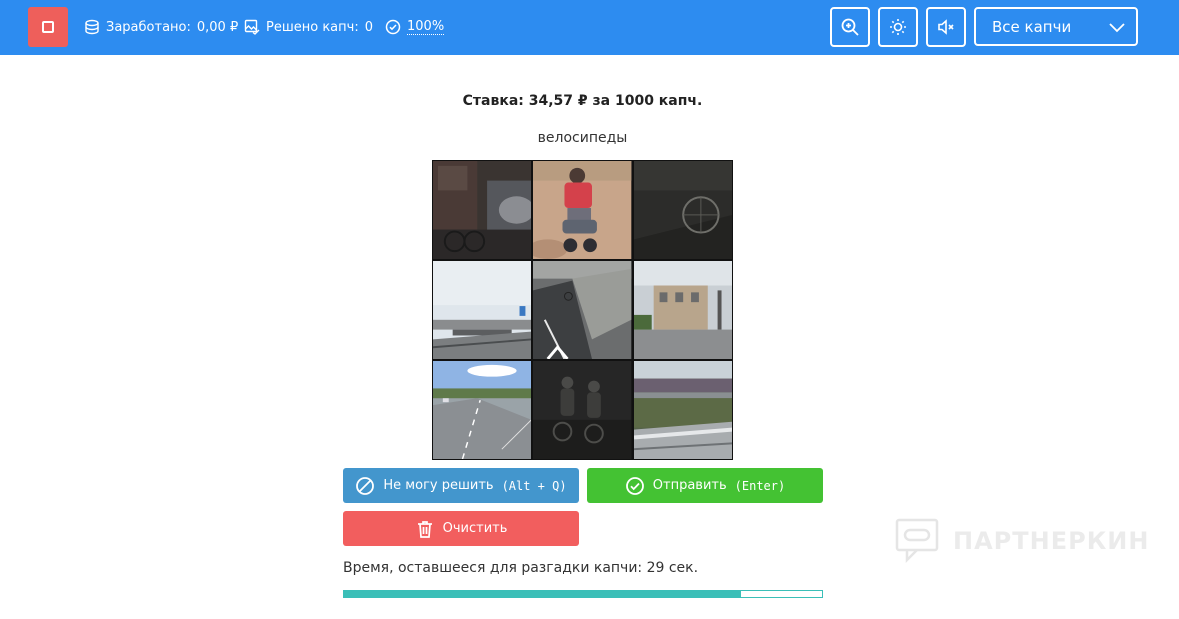 This screenshot has width=1179, height=619. I want to click on brightness-button, so click(898, 27).